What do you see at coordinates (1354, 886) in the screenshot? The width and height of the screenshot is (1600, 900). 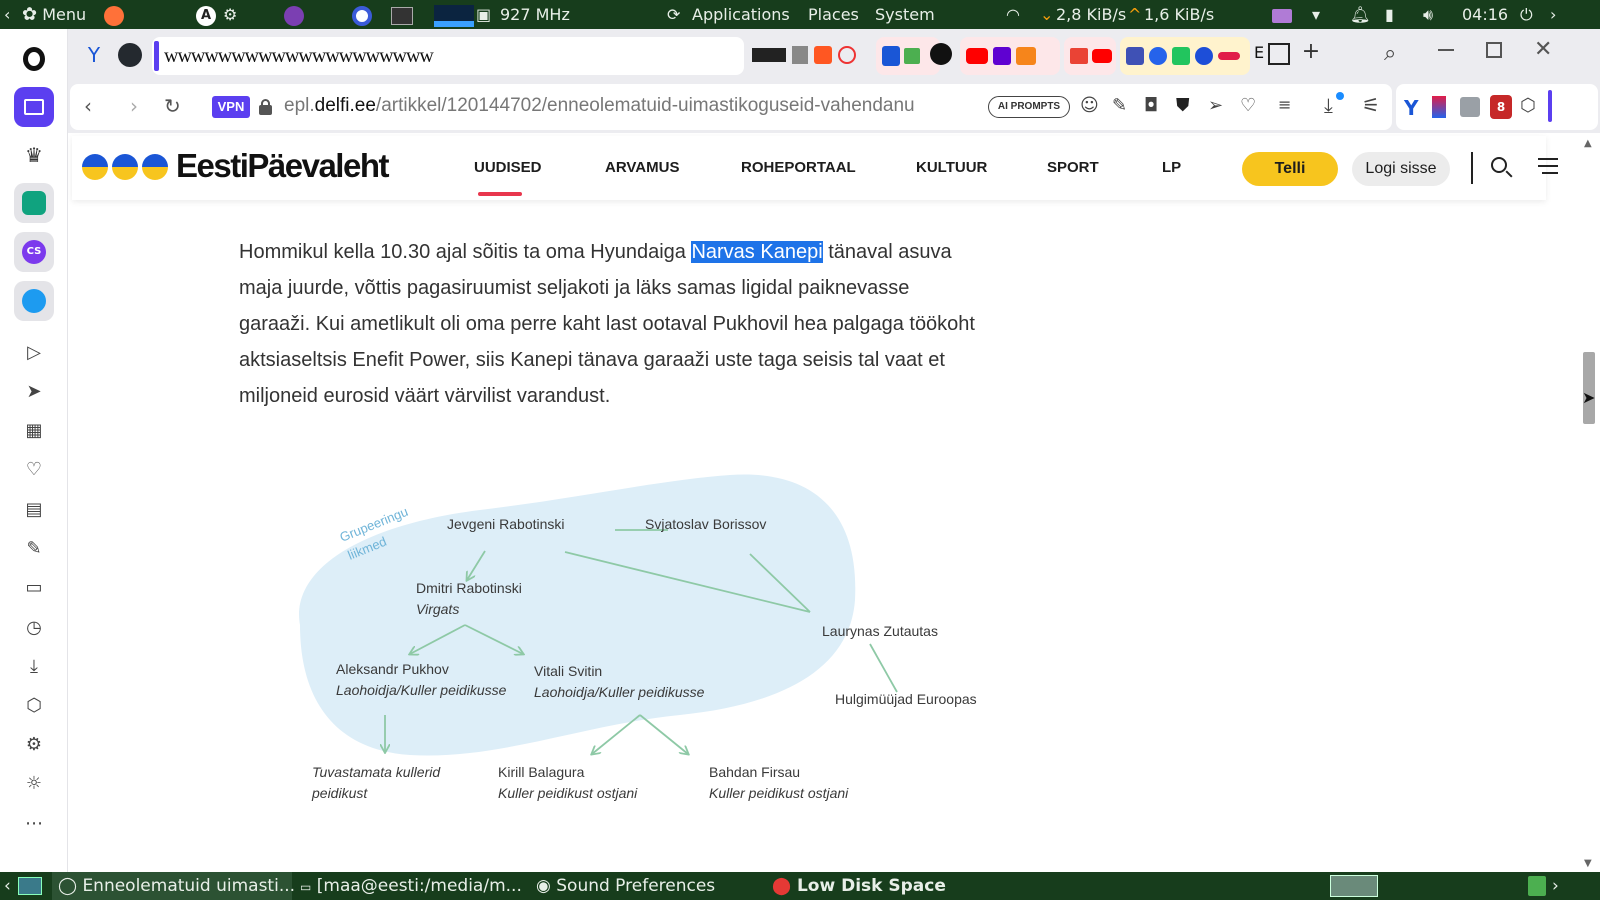 I see `workspace-switcher` at bounding box center [1354, 886].